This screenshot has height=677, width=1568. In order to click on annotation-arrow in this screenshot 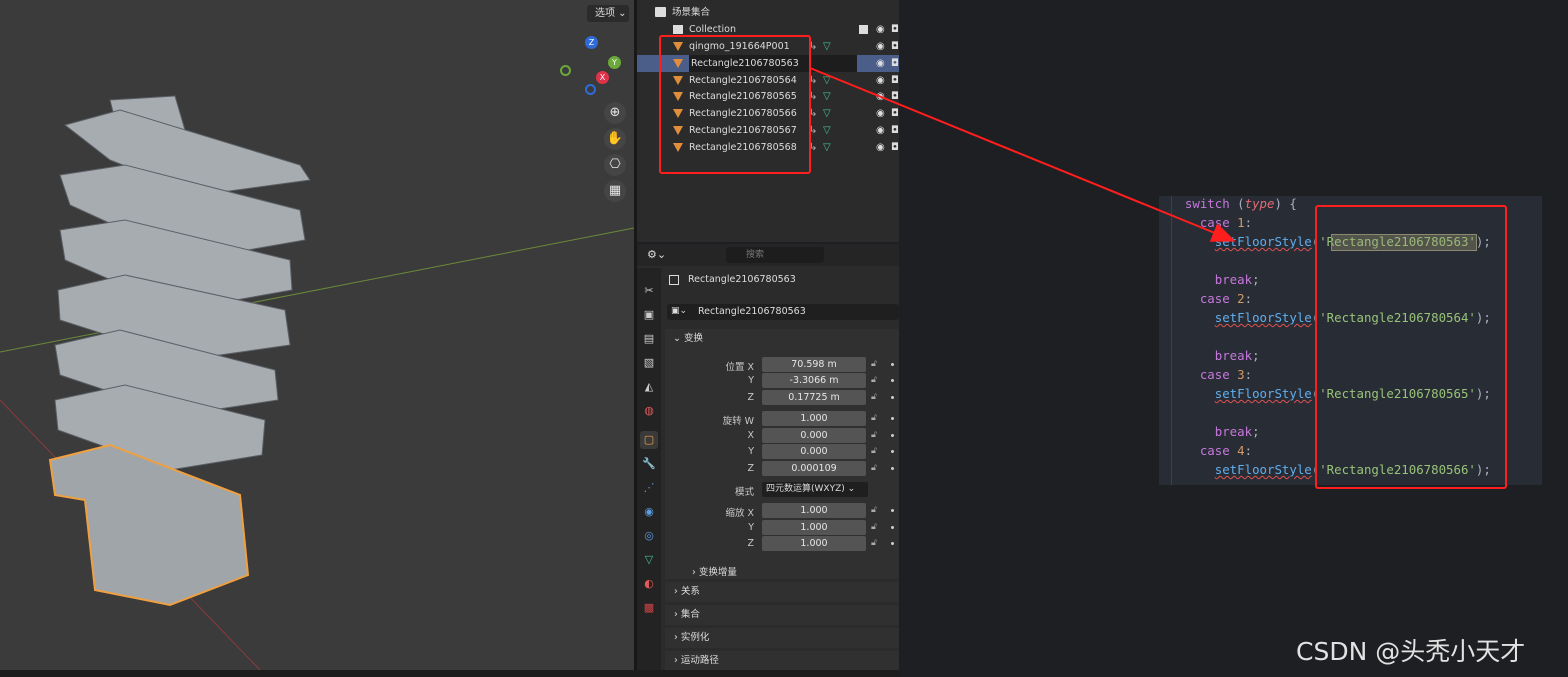, I will do `click(1022, 154)`.